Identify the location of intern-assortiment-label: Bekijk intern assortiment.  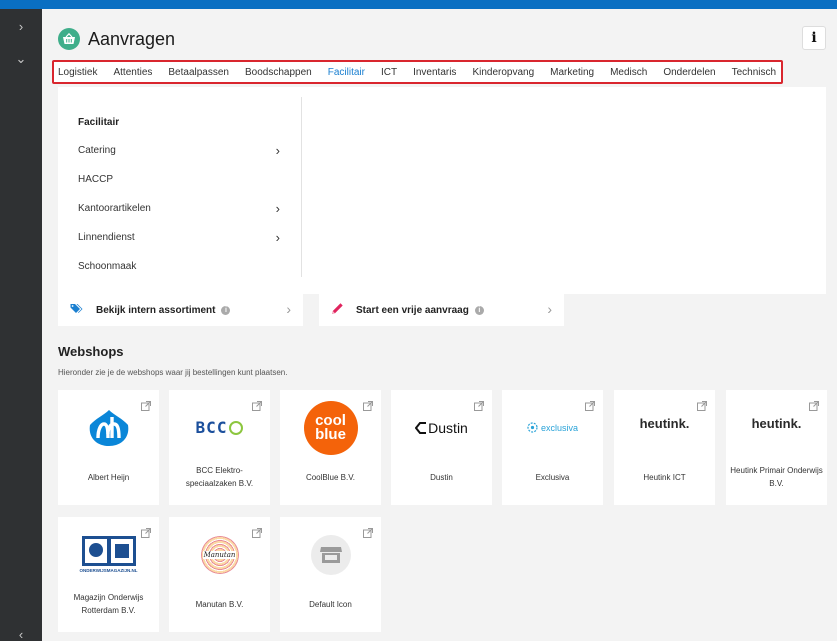
(156, 310).